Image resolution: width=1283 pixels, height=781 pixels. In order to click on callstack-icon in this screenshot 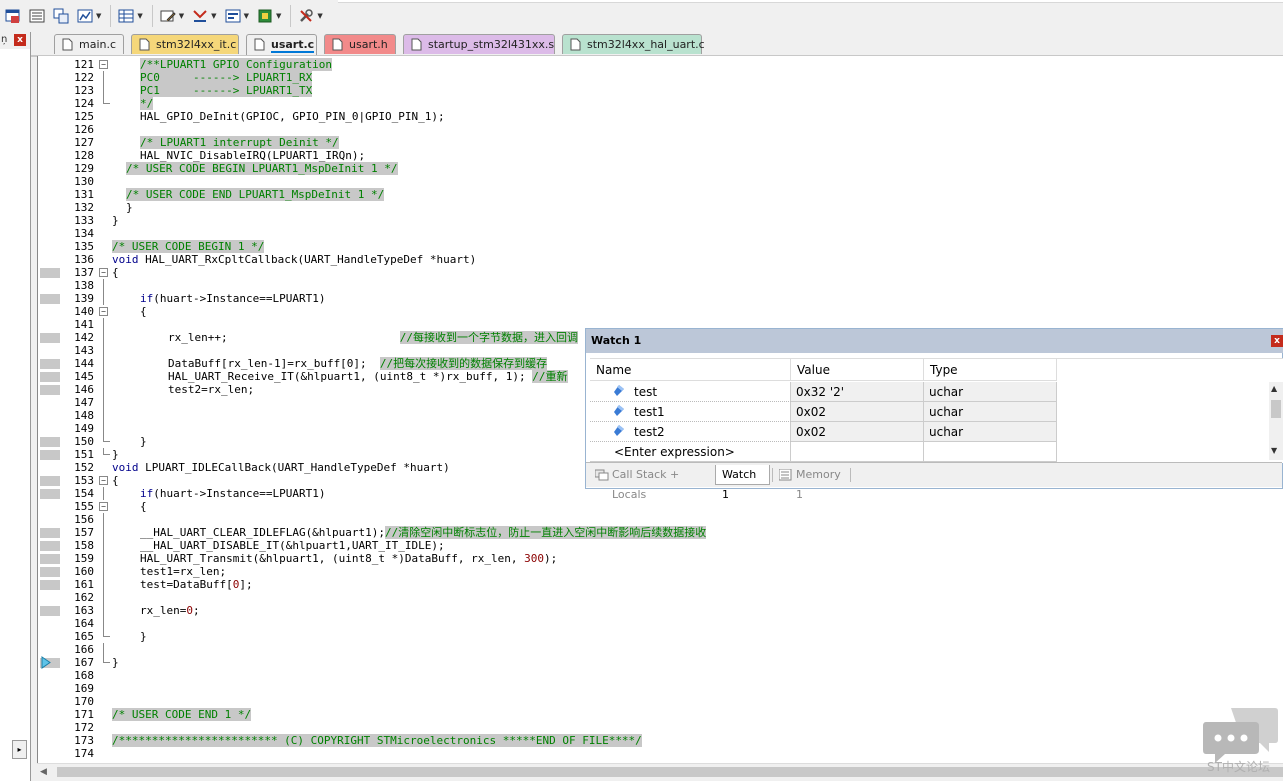, I will do `click(200, 16)`.